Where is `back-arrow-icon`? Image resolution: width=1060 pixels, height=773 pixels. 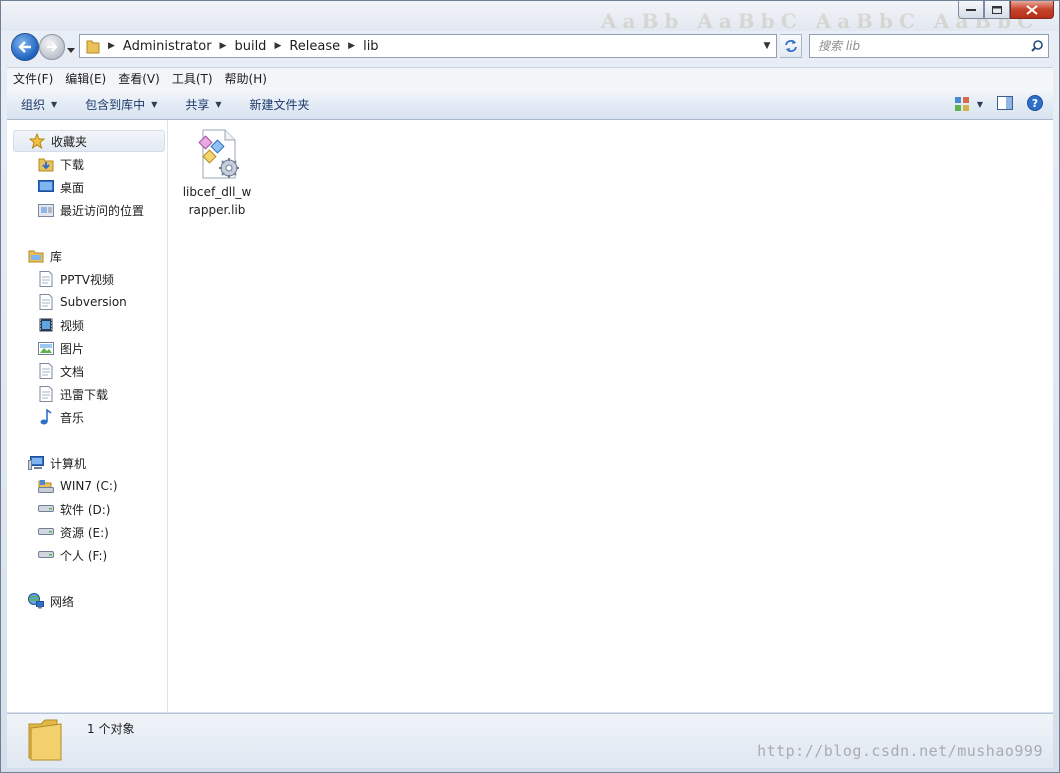
back-arrow-icon is located at coordinates (24, 47).